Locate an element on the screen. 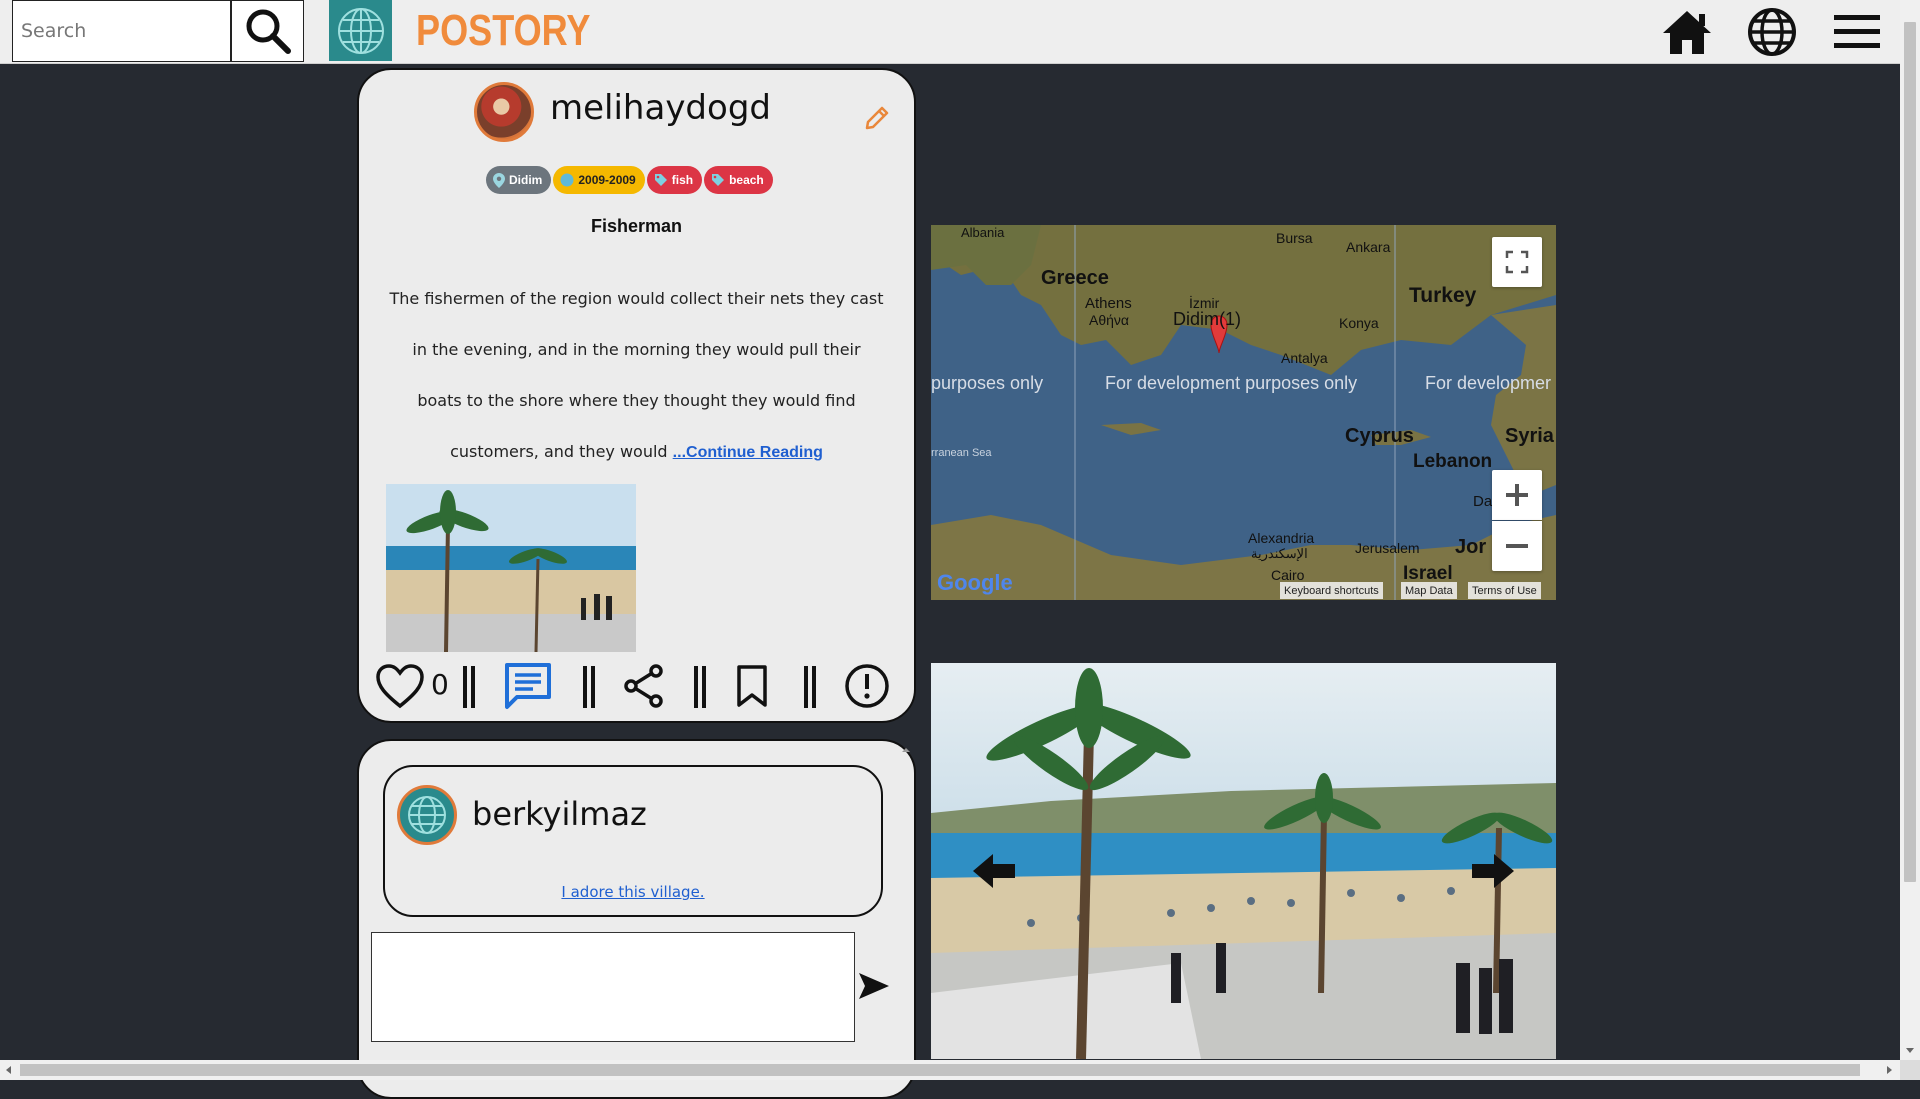  comments-scrollbar is located at coordinates (906, 901).